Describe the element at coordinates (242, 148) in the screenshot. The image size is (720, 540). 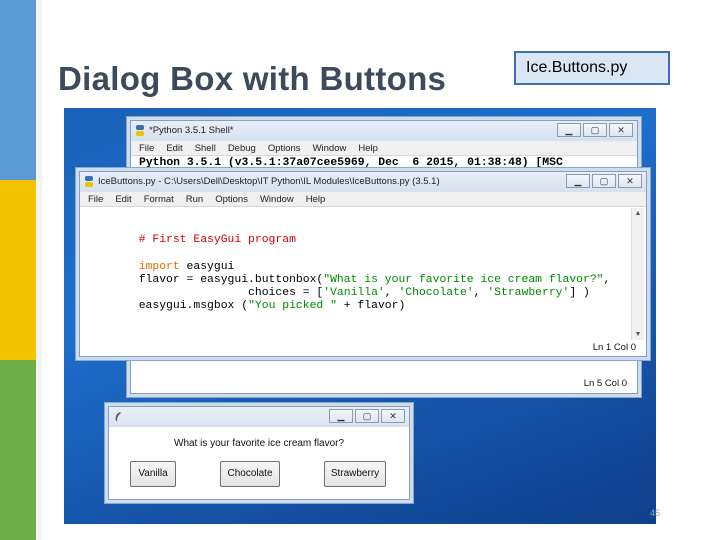
I see `shell-menu-debug: Debug` at that location.